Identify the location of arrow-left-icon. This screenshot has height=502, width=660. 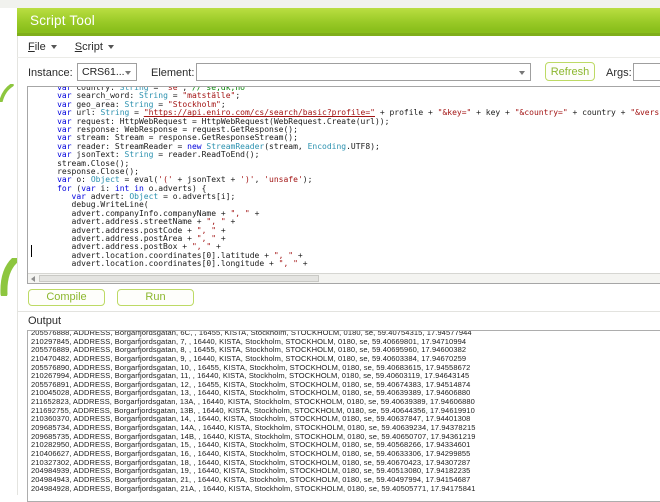
(33, 278).